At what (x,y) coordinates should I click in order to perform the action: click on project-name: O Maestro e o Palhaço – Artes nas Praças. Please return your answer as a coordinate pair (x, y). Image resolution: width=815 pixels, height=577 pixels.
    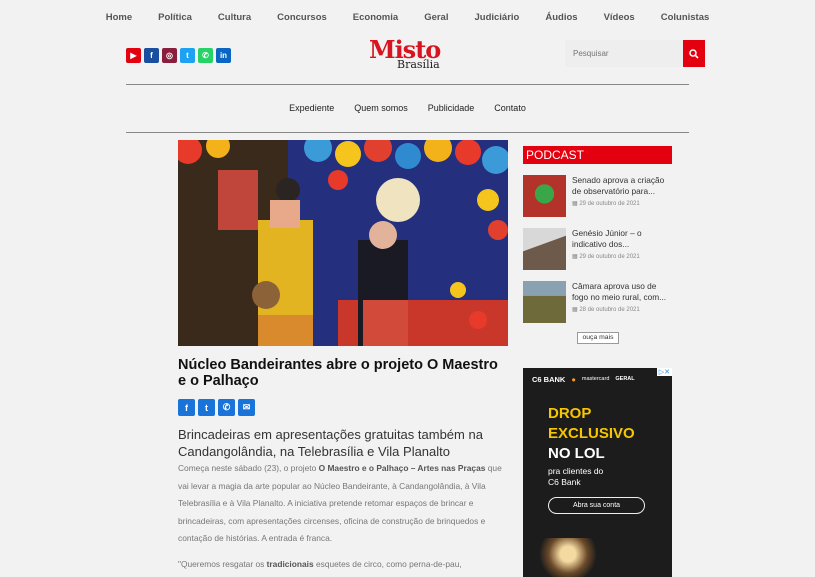
    Looking at the image, I should click on (402, 468).